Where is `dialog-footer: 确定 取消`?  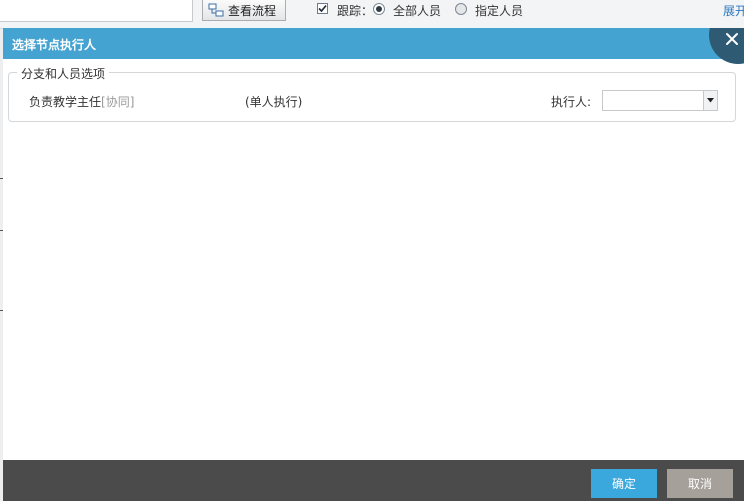
dialog-footer: 确定 取消 is located at coordinates (373, 480).